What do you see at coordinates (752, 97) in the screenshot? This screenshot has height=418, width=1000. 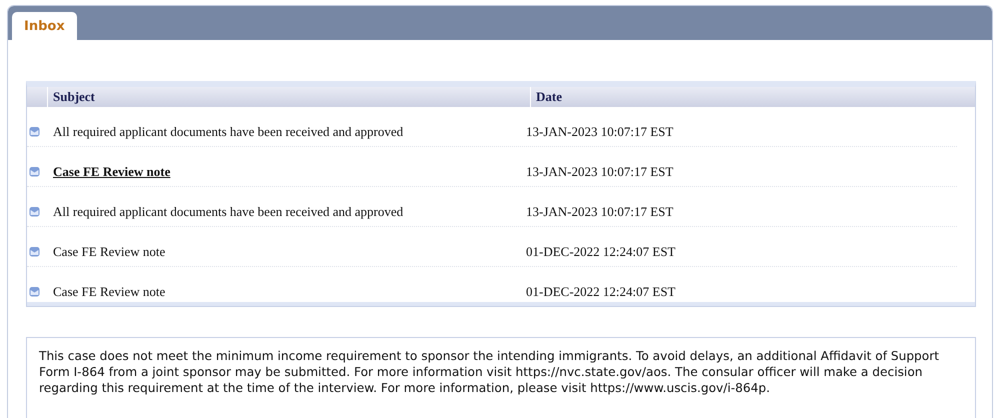 I see `column-header: Date` at bounding box center [752, 97].